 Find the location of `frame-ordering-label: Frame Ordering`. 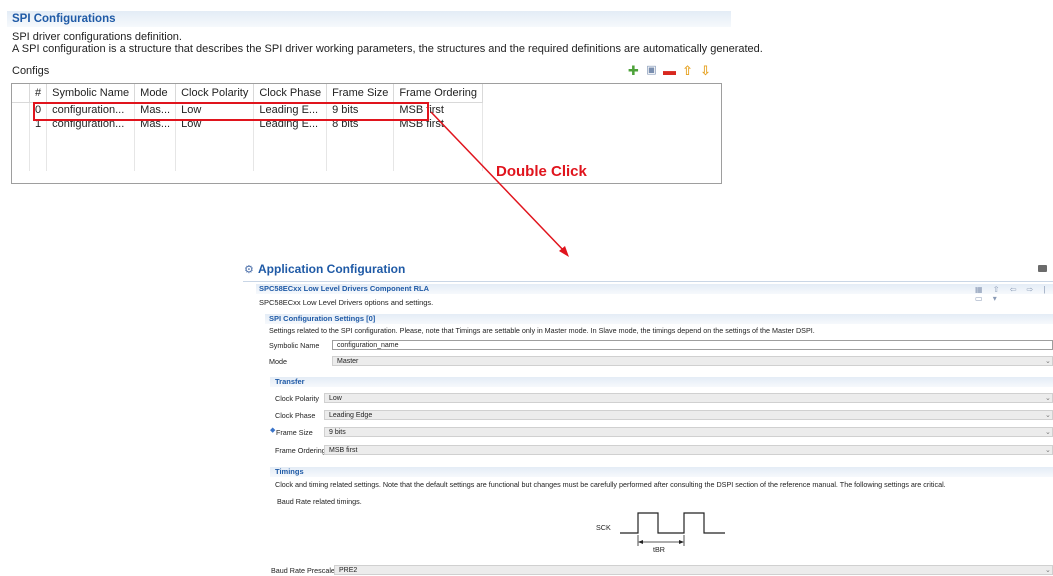

frame-ordering-label: Frame Ordering is located at coordinates (300, 450).